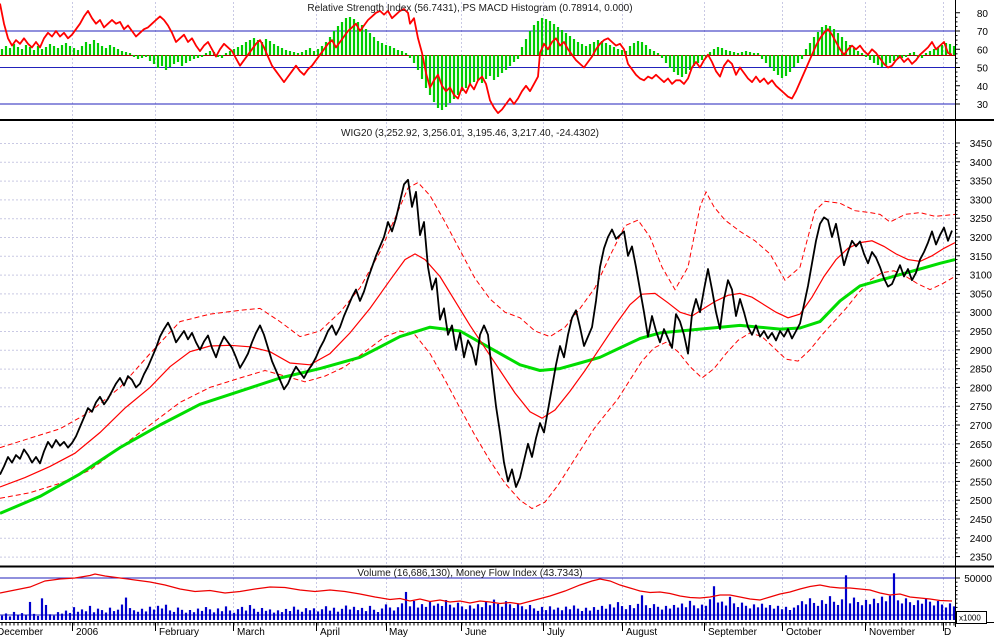 This screenshot has height=638, width=994. Describe the element at coordinates (179, 632) in the screenshot. I see `month-label: February` at that location.